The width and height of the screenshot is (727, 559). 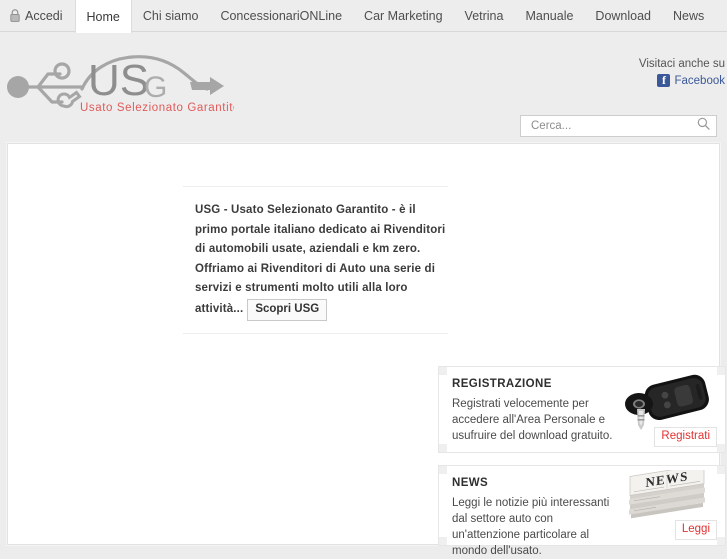 I want to click on tab-download-label: Download, so click(x=623, y=15).